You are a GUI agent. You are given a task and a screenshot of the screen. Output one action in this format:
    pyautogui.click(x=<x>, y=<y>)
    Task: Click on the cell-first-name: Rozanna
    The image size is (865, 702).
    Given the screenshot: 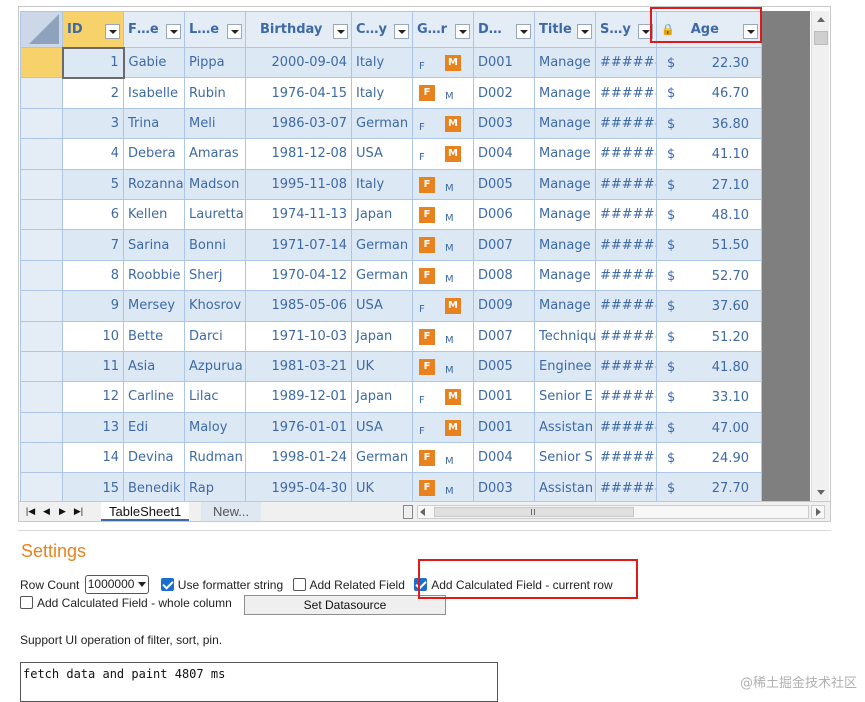 What is the action you would take?
    pyautogui.click(x=154, y=184)
    